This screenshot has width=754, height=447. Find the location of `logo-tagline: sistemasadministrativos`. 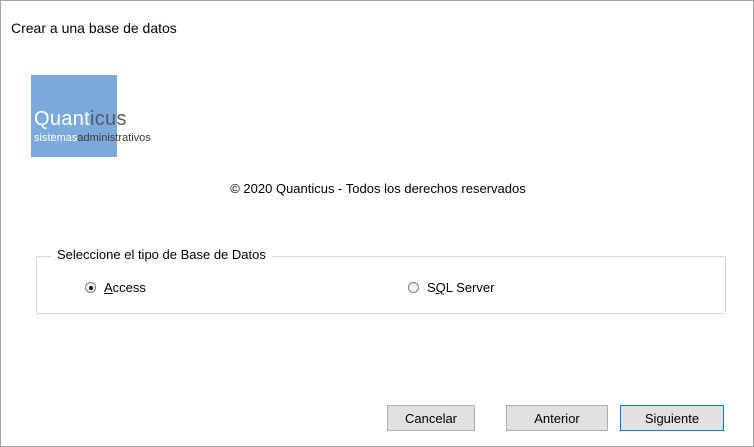

logo-tagline: sistemasadministrativos is located at coordinates (92, 138).